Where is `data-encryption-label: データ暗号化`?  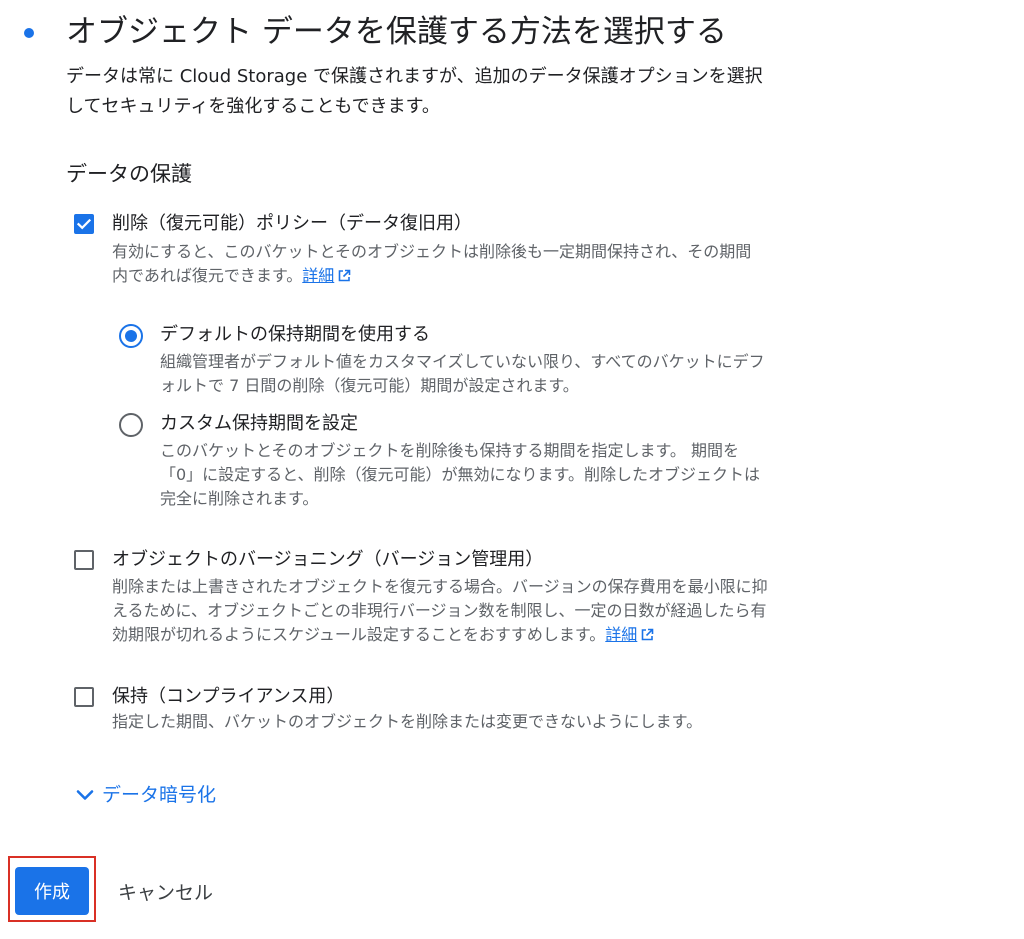 data-encryption-label: データ暗号化 is located at coordinates (159, 795).